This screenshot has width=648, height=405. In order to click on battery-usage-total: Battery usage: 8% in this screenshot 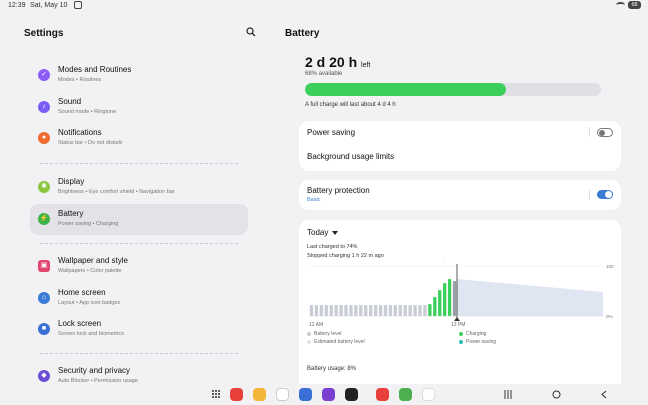, I will do `click(332, 369)`.